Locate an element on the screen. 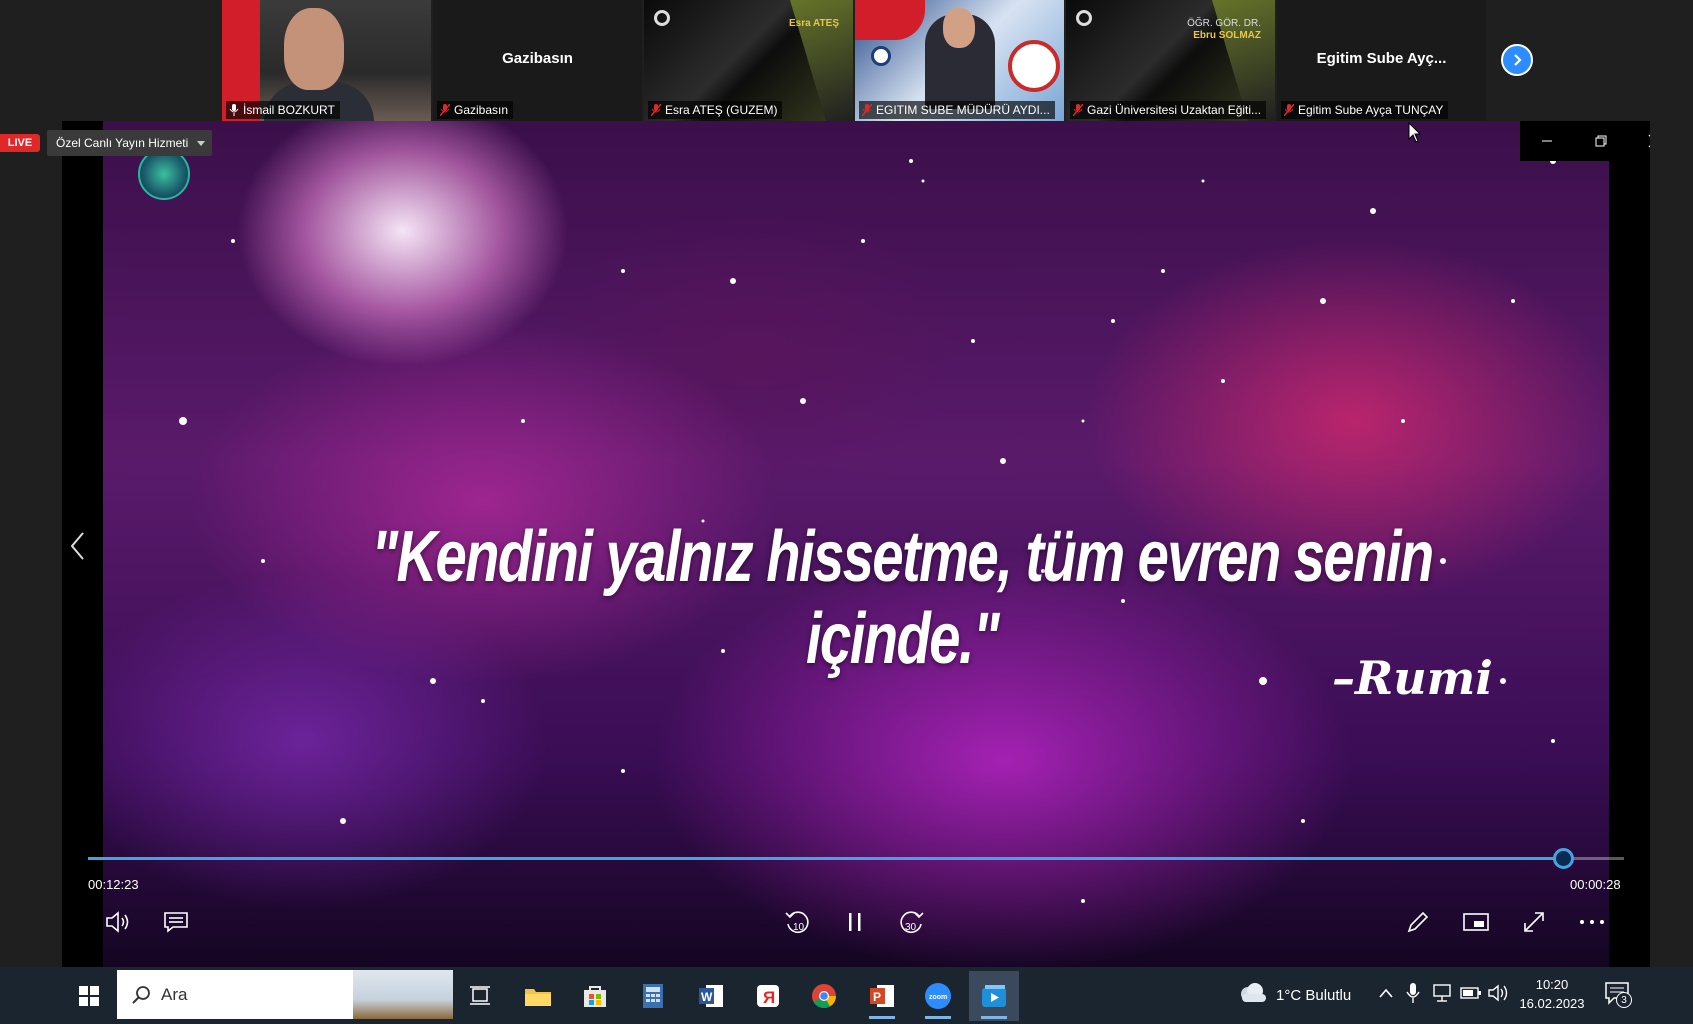  overlay-name: Esra ATEŞ is located at coordinates (813, 23).